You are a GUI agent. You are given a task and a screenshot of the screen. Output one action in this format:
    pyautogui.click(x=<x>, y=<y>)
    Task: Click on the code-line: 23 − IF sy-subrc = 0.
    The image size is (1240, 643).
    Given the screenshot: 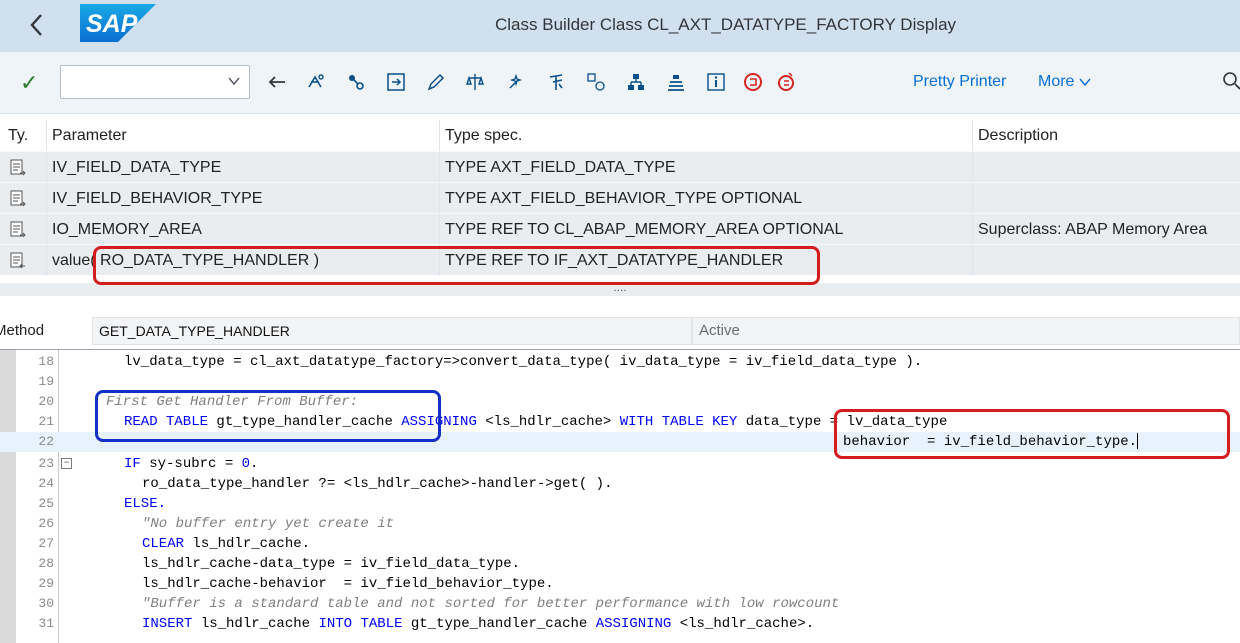 What is the action you would take?
    pyautogui.click(x=620, y=464)
    